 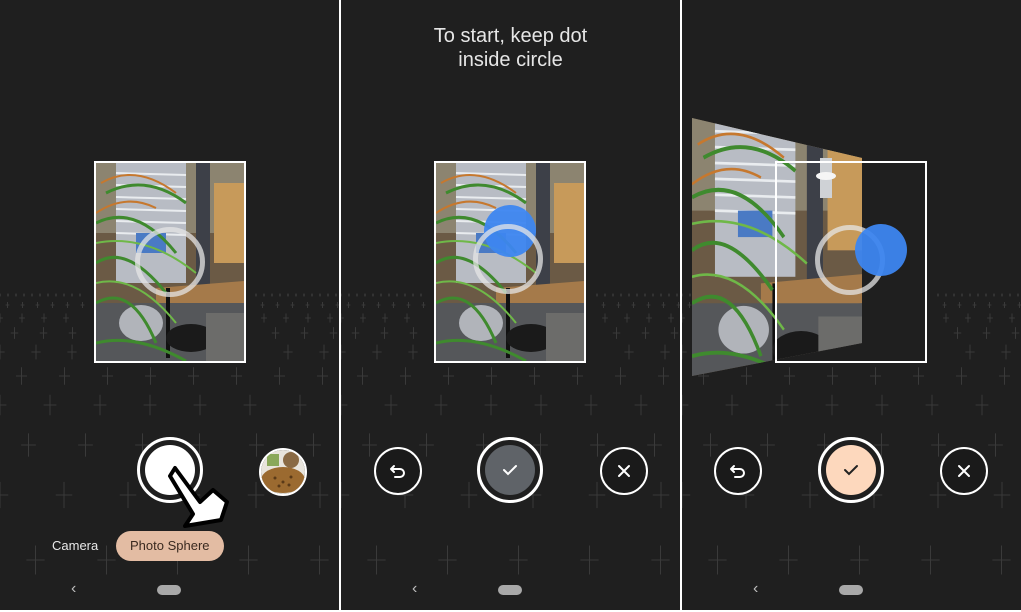 I want to click on alignment-dot, so click(x=881, y=250).